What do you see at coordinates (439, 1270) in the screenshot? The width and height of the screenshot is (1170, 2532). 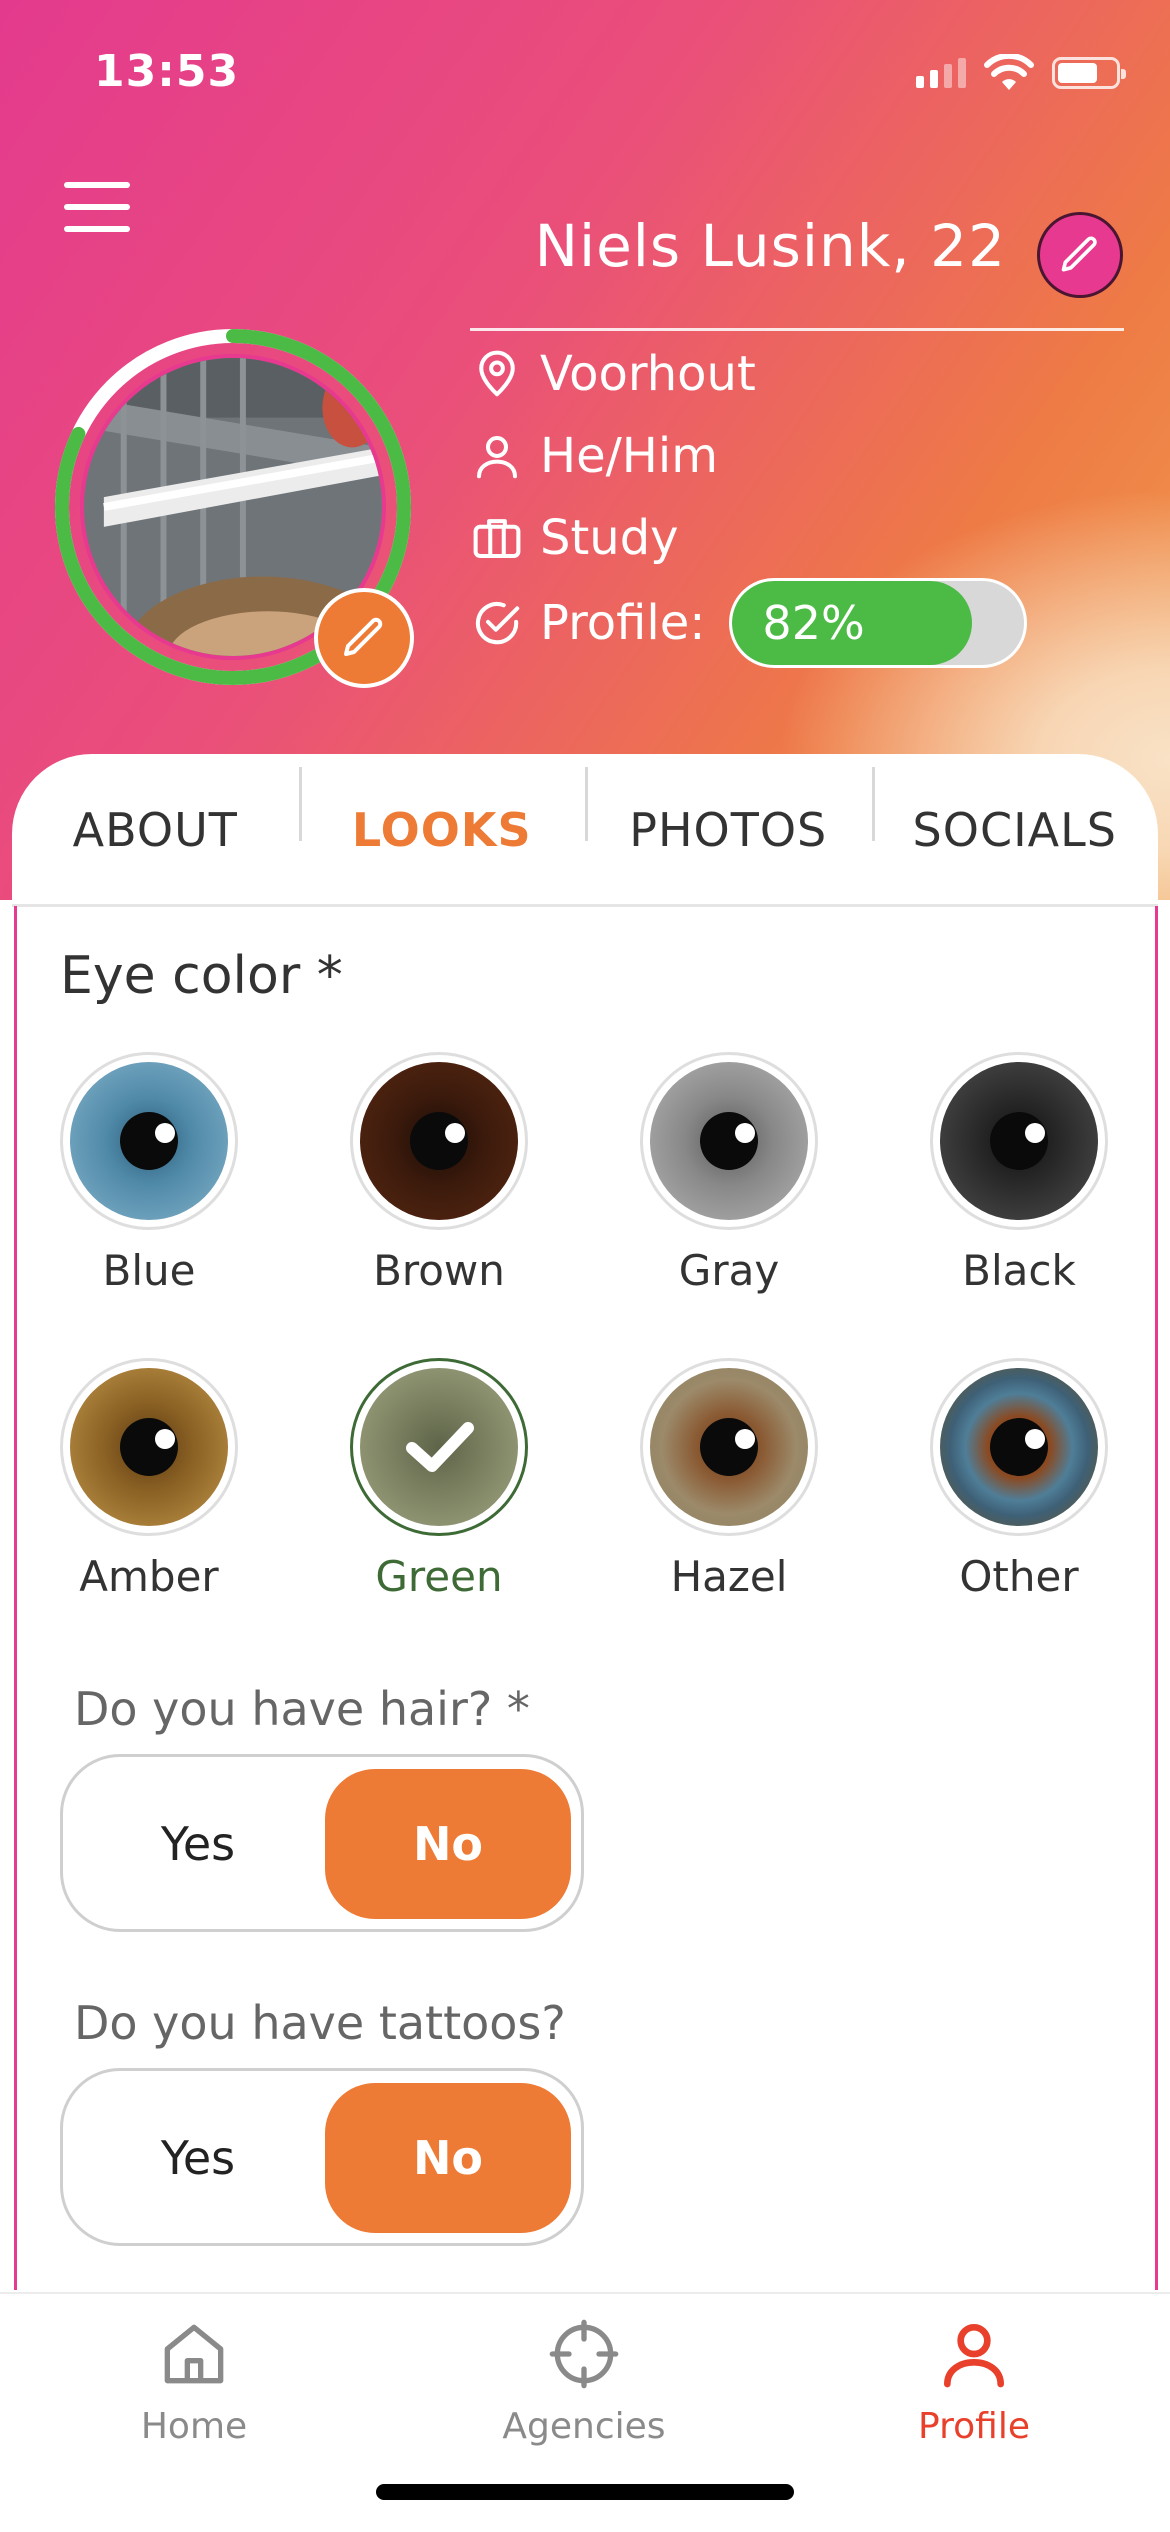 I see `eye-option-label: Brown` at bounding box center [439, 1270].